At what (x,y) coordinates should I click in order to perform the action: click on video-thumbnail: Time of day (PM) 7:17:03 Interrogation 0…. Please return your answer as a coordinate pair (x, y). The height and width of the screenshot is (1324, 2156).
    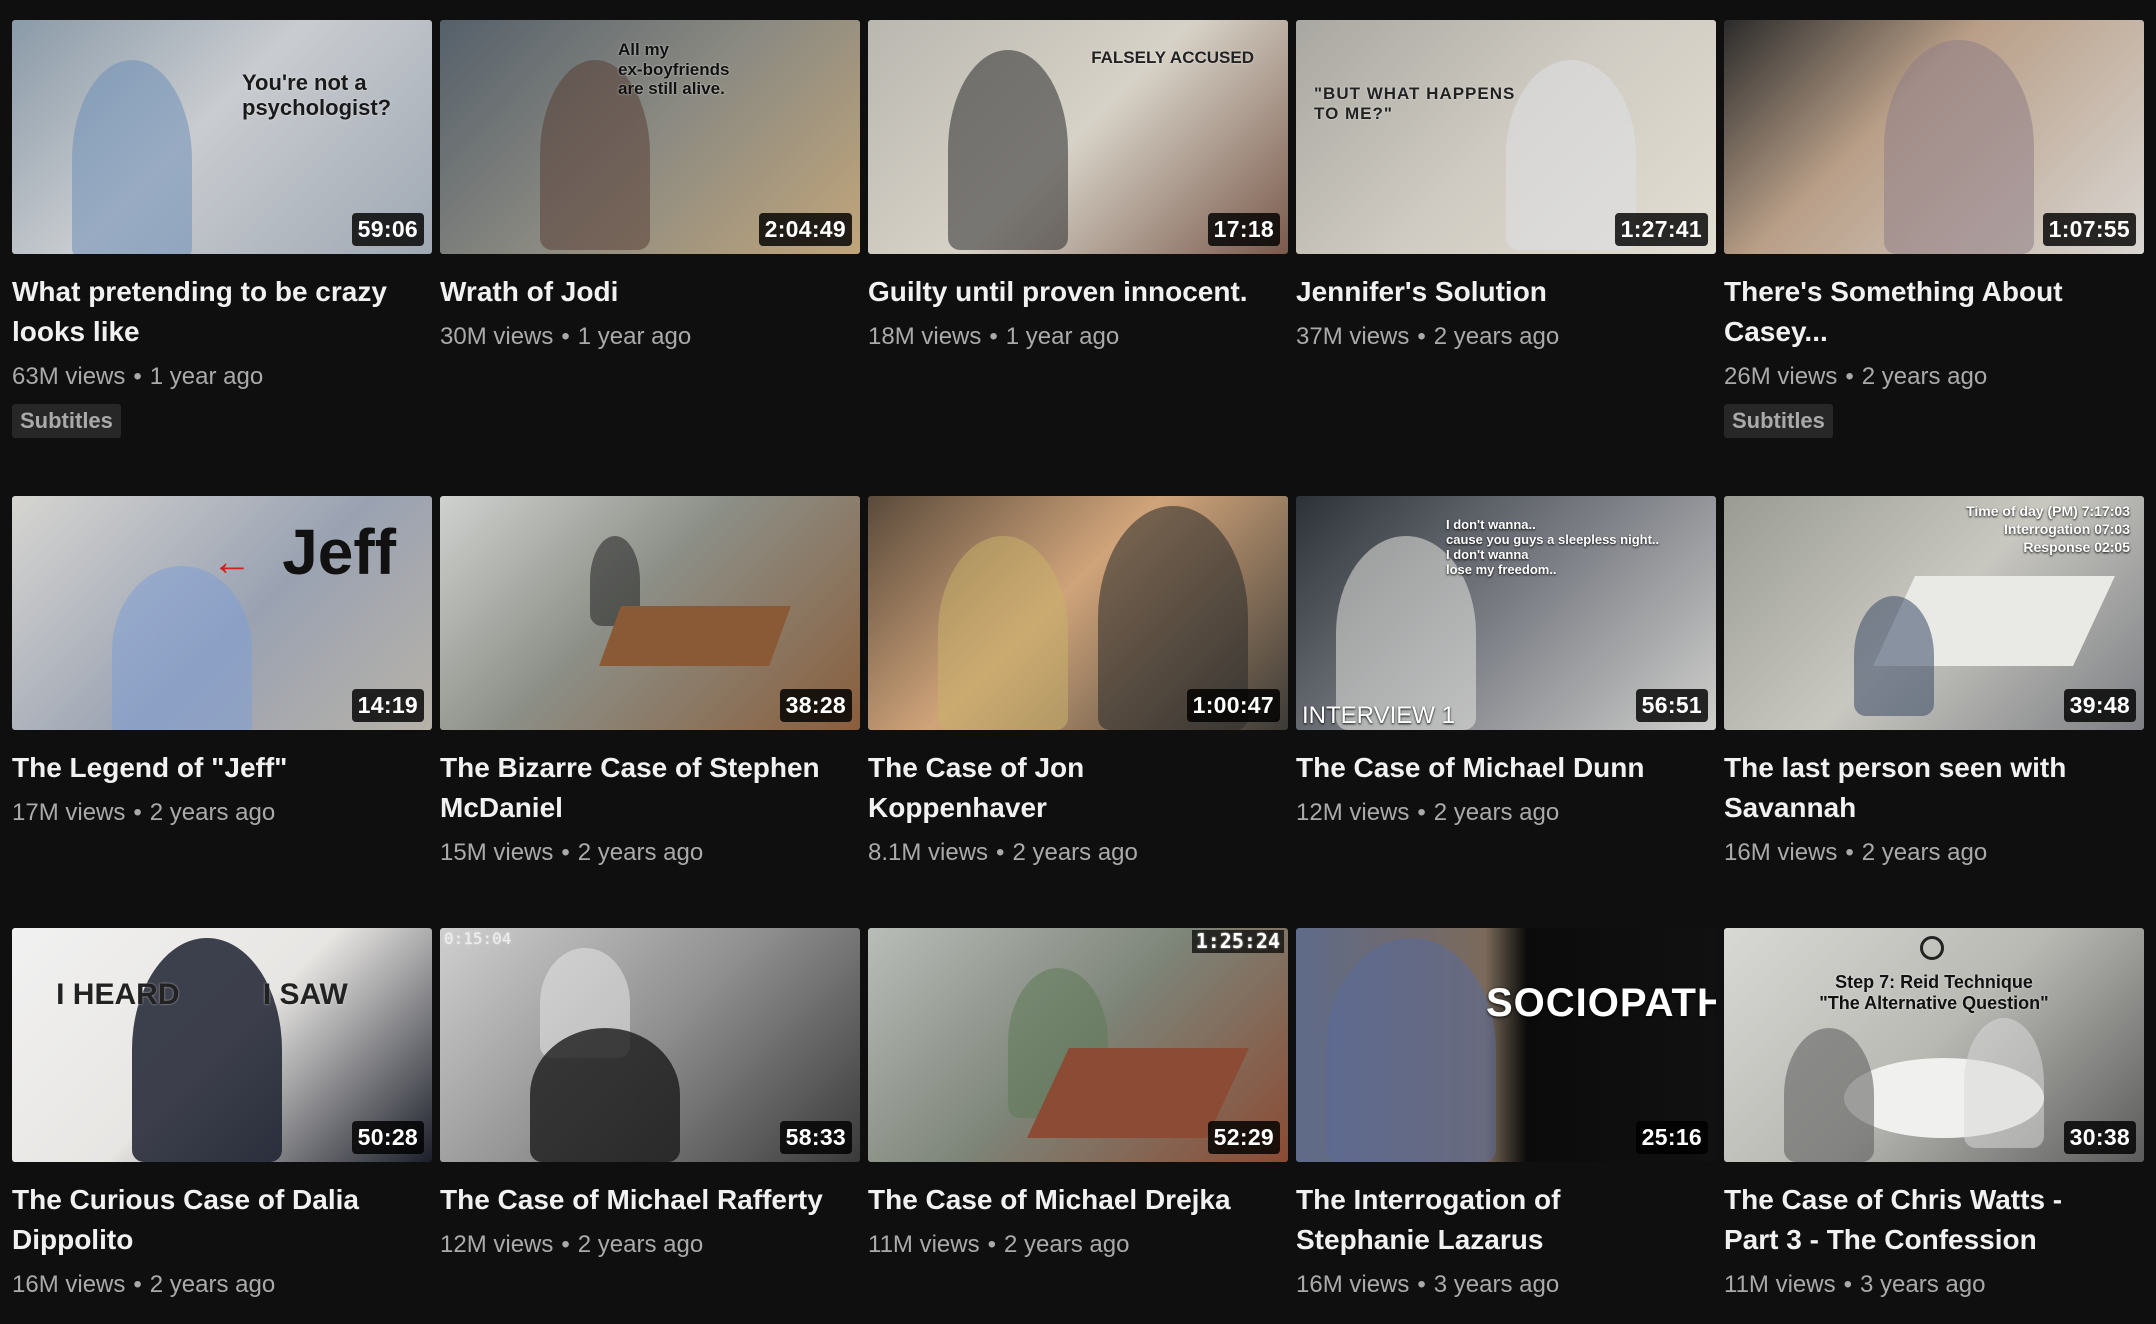
    Looking at the image, I should click on (1934, 613).